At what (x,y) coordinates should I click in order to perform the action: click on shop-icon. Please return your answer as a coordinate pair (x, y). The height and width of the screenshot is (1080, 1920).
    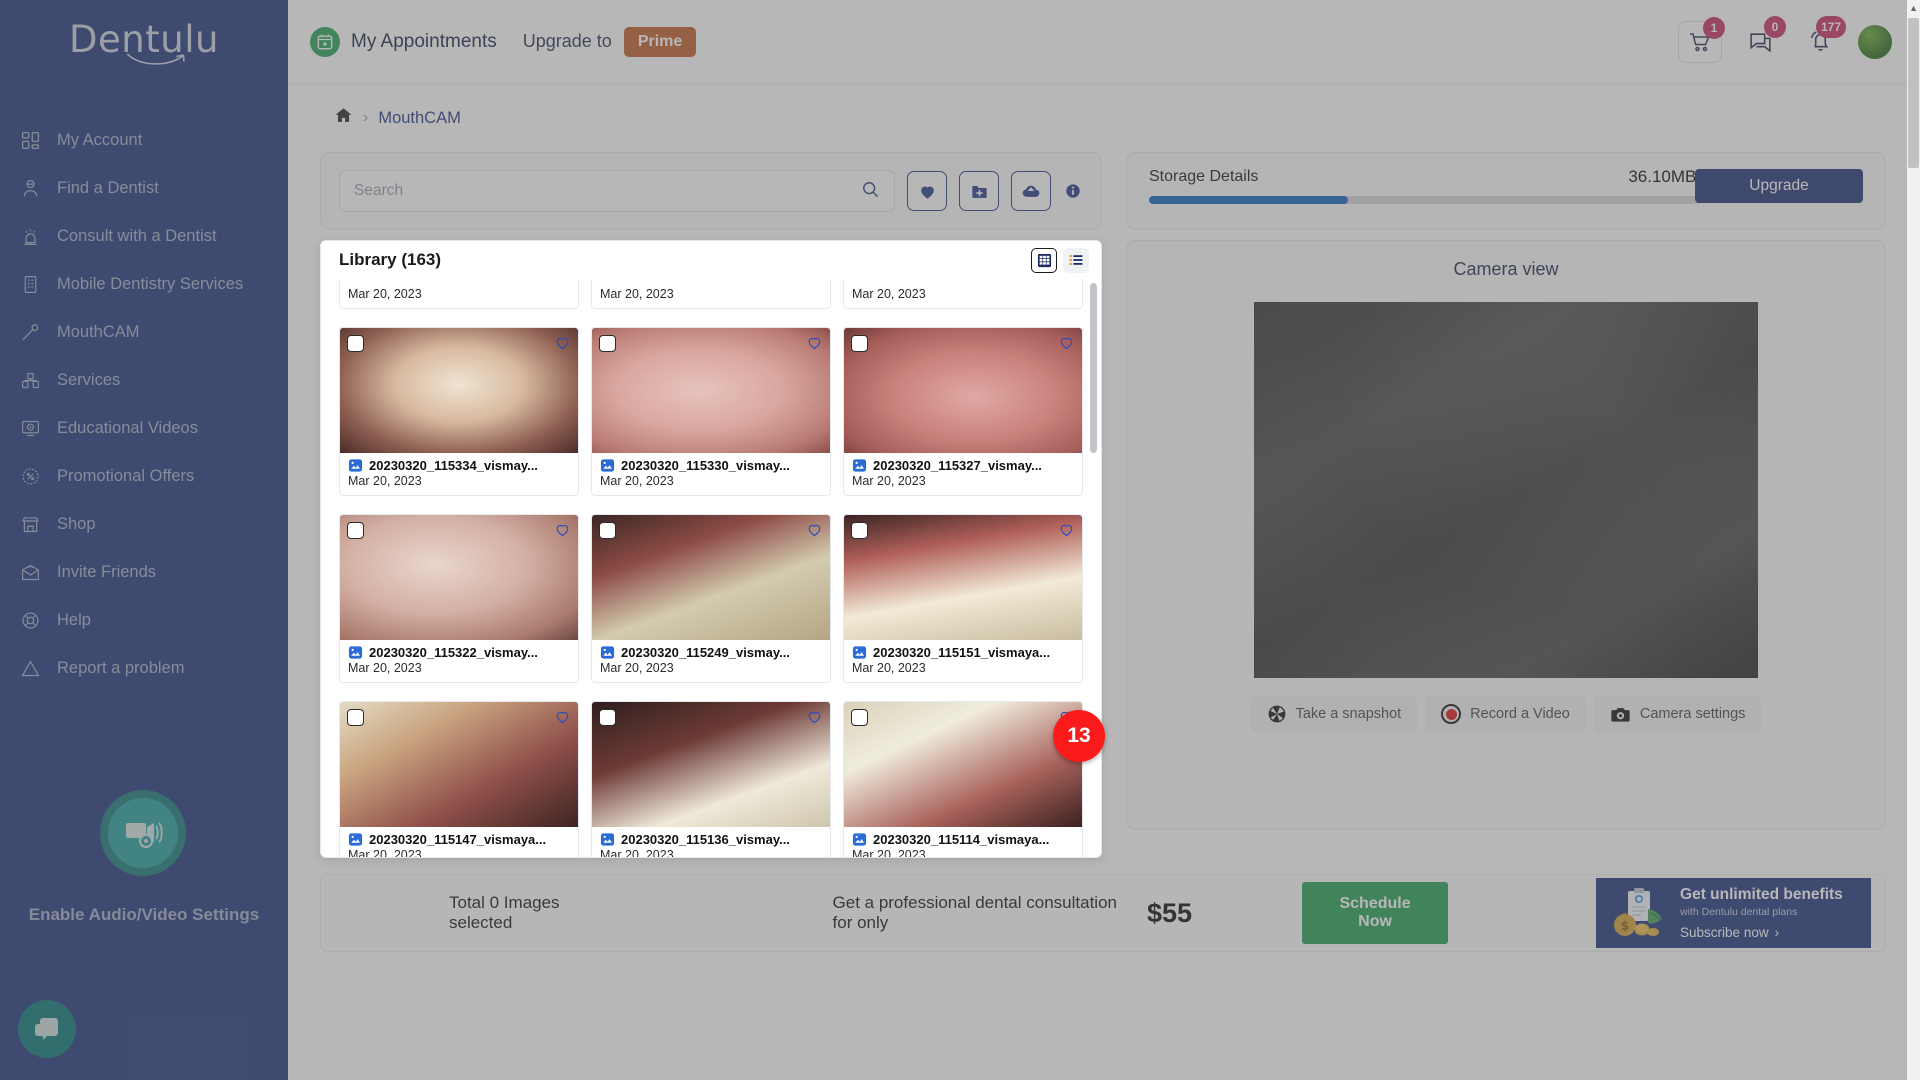
    Looking at the image, I should click on (30, 524).